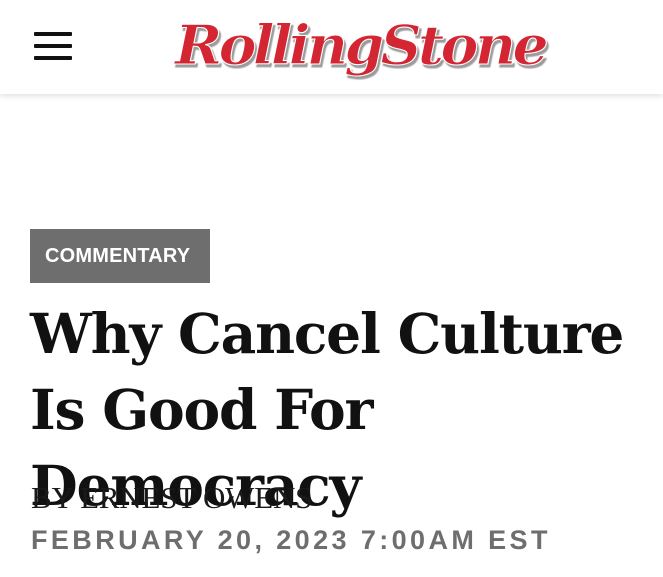 The width and height of the screenshot is (663, 577). I want to click on byline: BY ERNEST OWENS, so click(171, 498).